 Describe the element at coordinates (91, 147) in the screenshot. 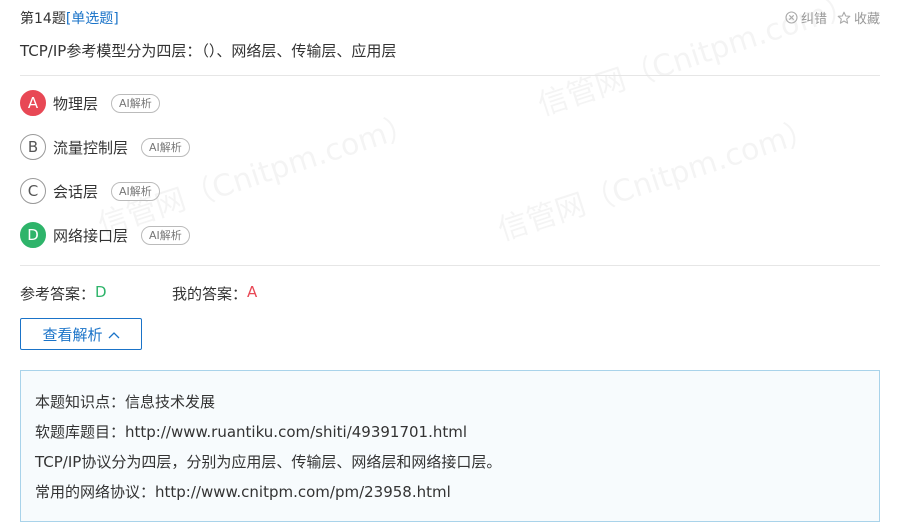

I see `option-text-b: 流量控制层` at that location.